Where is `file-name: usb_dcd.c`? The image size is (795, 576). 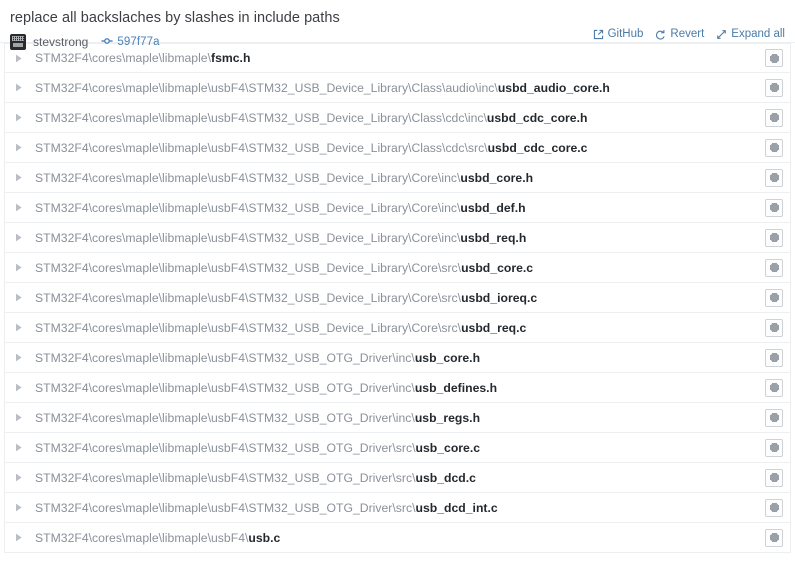 file-name: usb_dcd.c is located at coordinates (445, 477).